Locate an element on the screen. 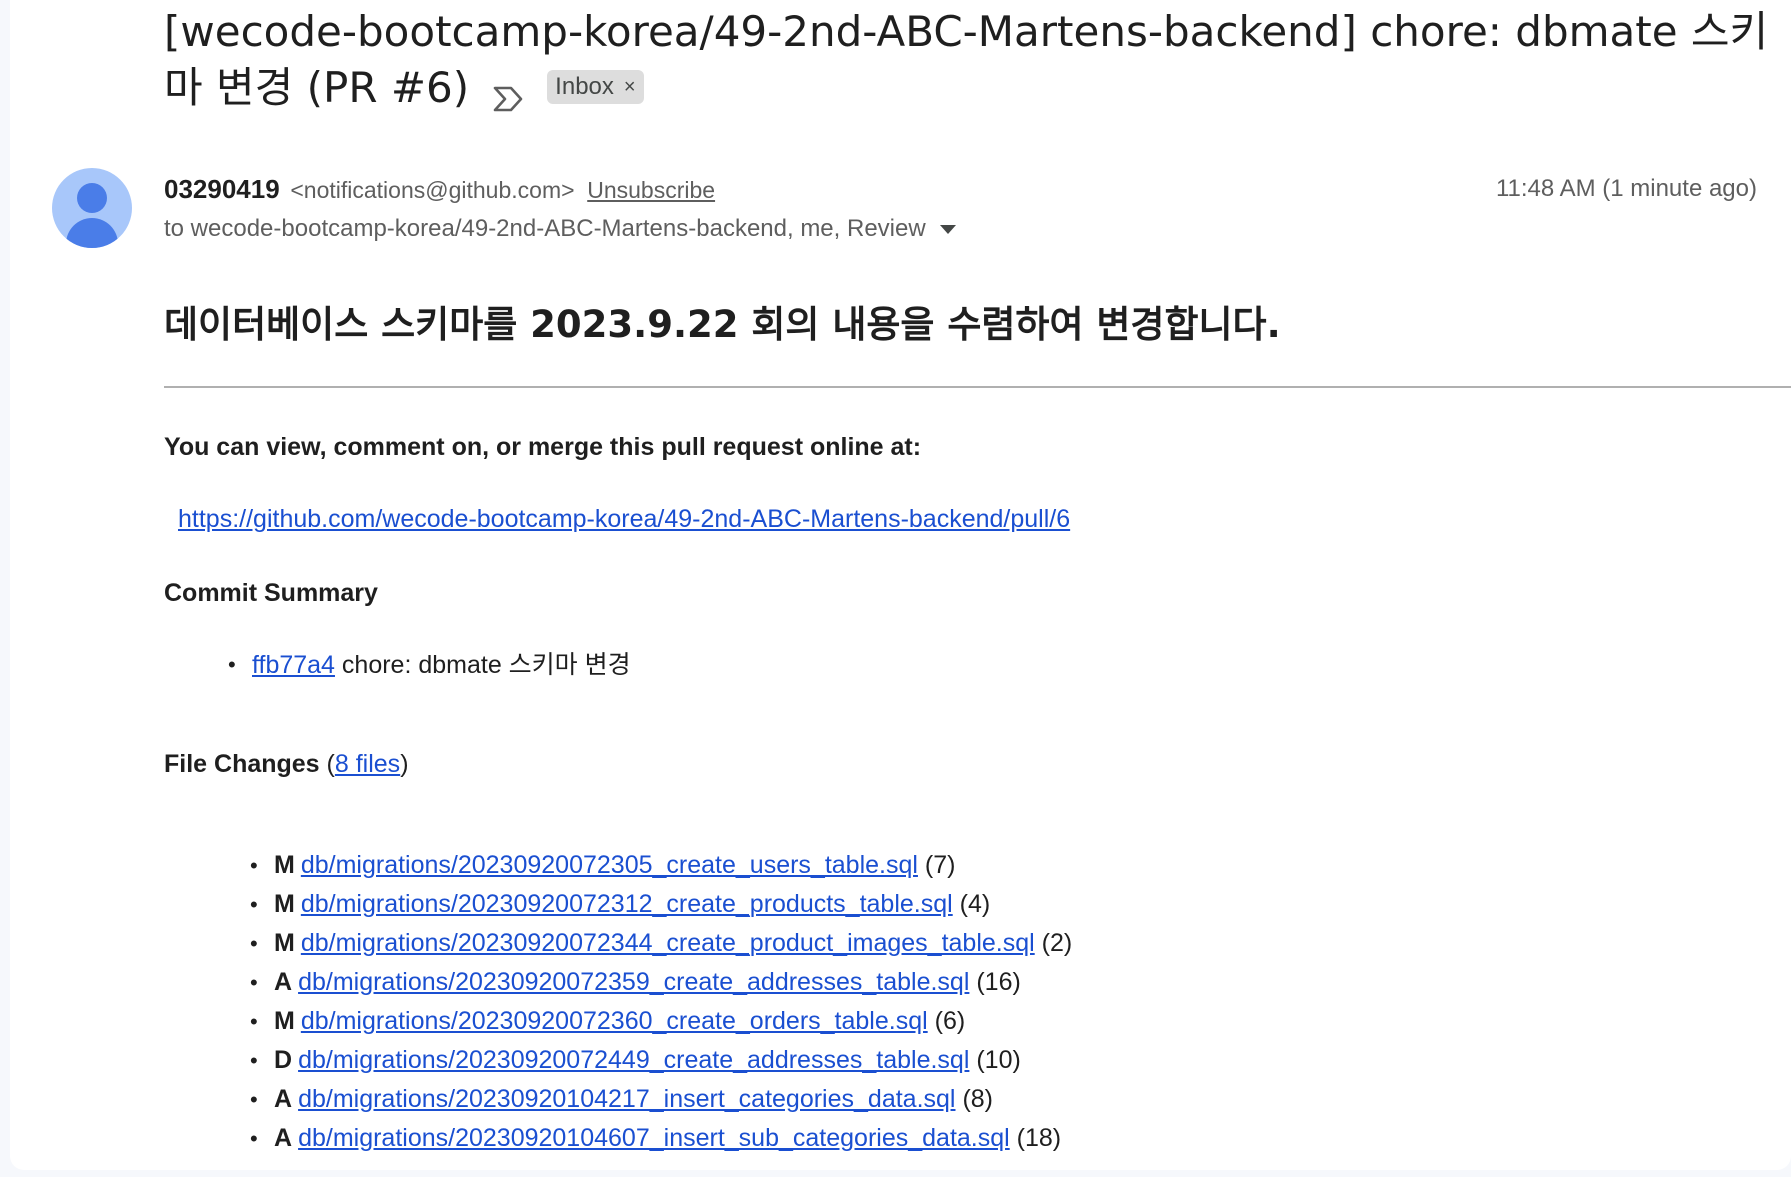  file-change-count: (16) is located at coordinates (998, 982).